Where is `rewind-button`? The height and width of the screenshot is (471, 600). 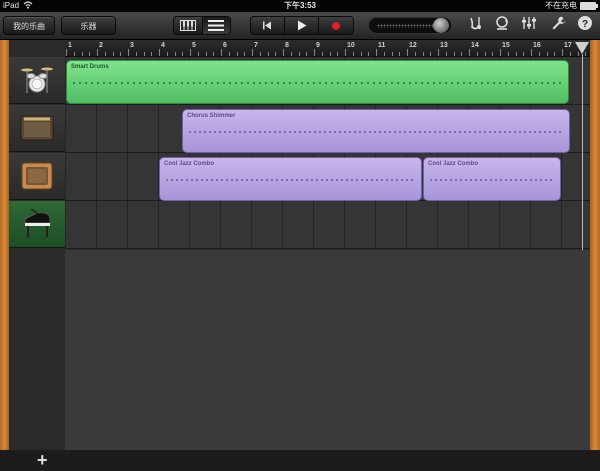 rewind-button is located at coordinates (268, 25).